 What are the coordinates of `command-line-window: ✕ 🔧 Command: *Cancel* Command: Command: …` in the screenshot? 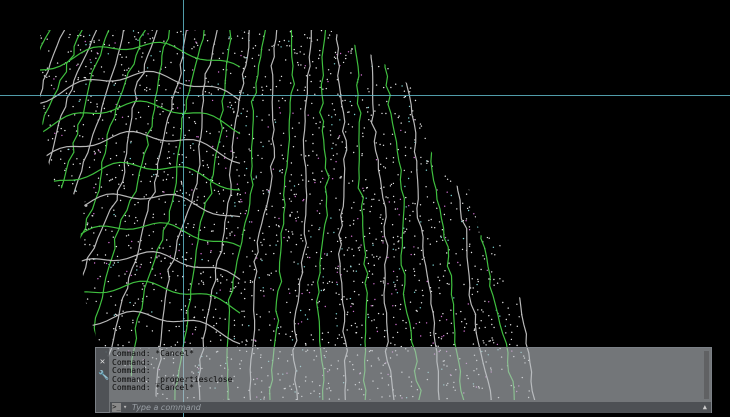 It's located at (403, 380).